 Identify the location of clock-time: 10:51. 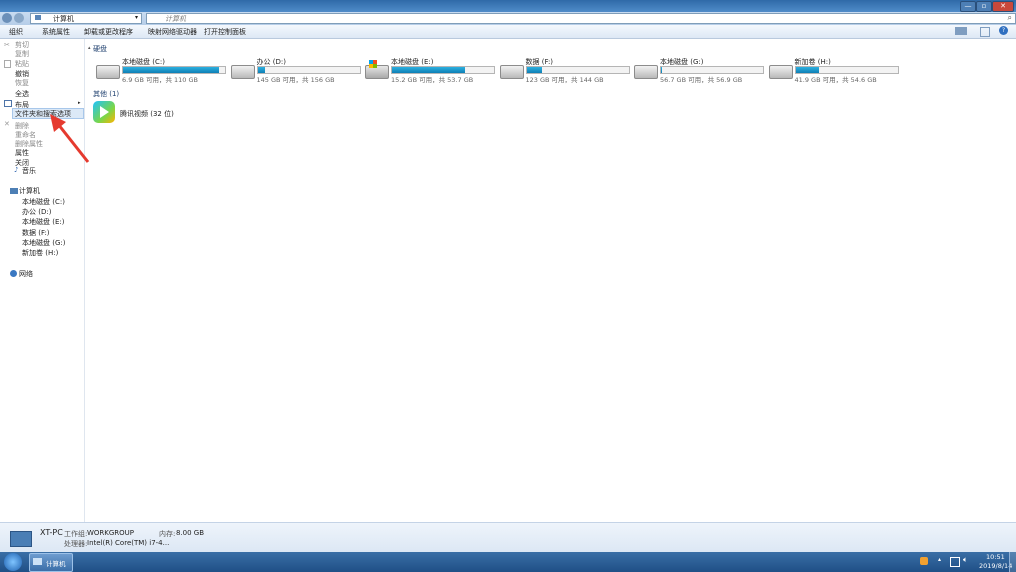
(995, 557).